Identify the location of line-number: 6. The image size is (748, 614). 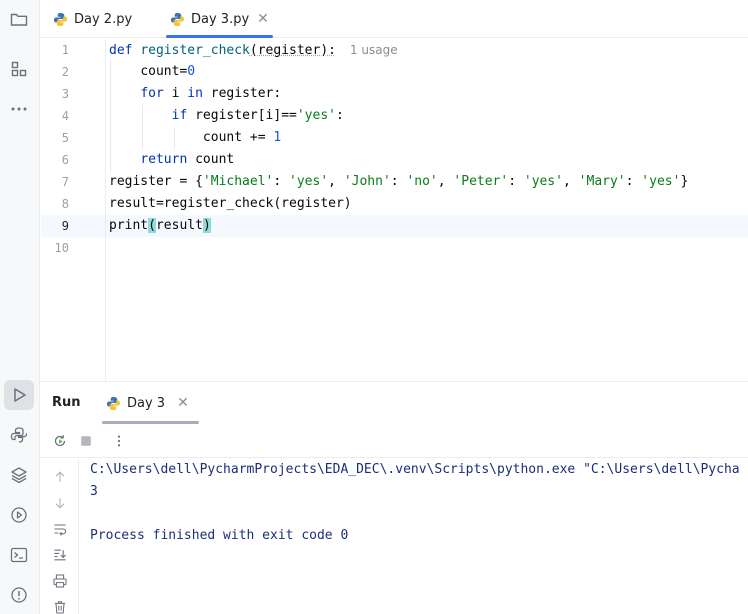
(57, 160).